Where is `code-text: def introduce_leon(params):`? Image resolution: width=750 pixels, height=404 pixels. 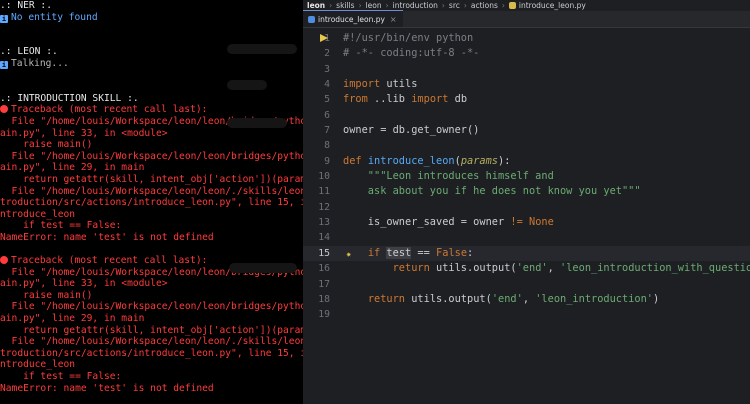
code-text: def introduce_leon(params): is located at coordinates (426, 161).